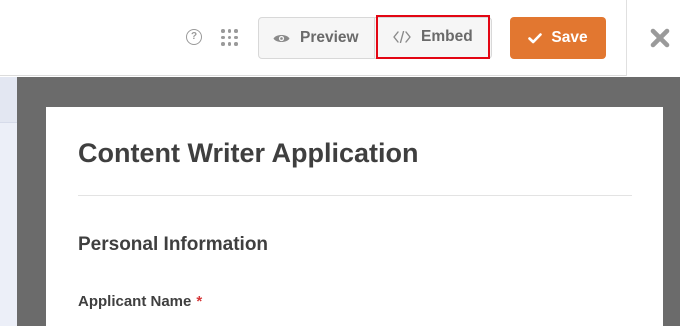 The height and width of the screenshot is (326, 680). Describe the element at coordinates (199, 301) in the screenshot. I see `required-mark: *` at that location.